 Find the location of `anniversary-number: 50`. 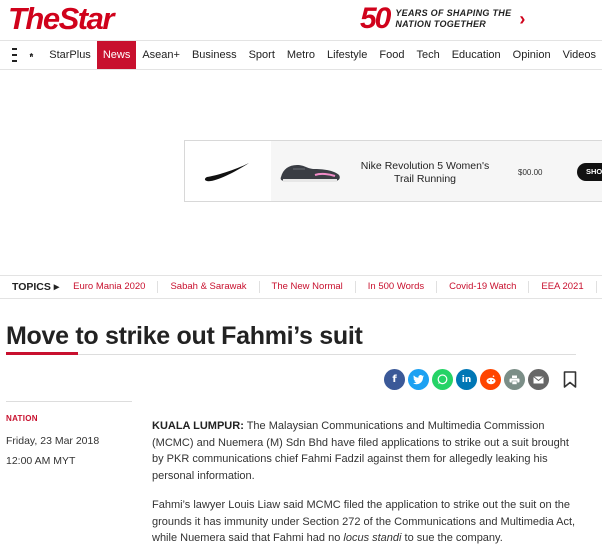

anniversary-number: 50 is located at coordinates (375, 18).